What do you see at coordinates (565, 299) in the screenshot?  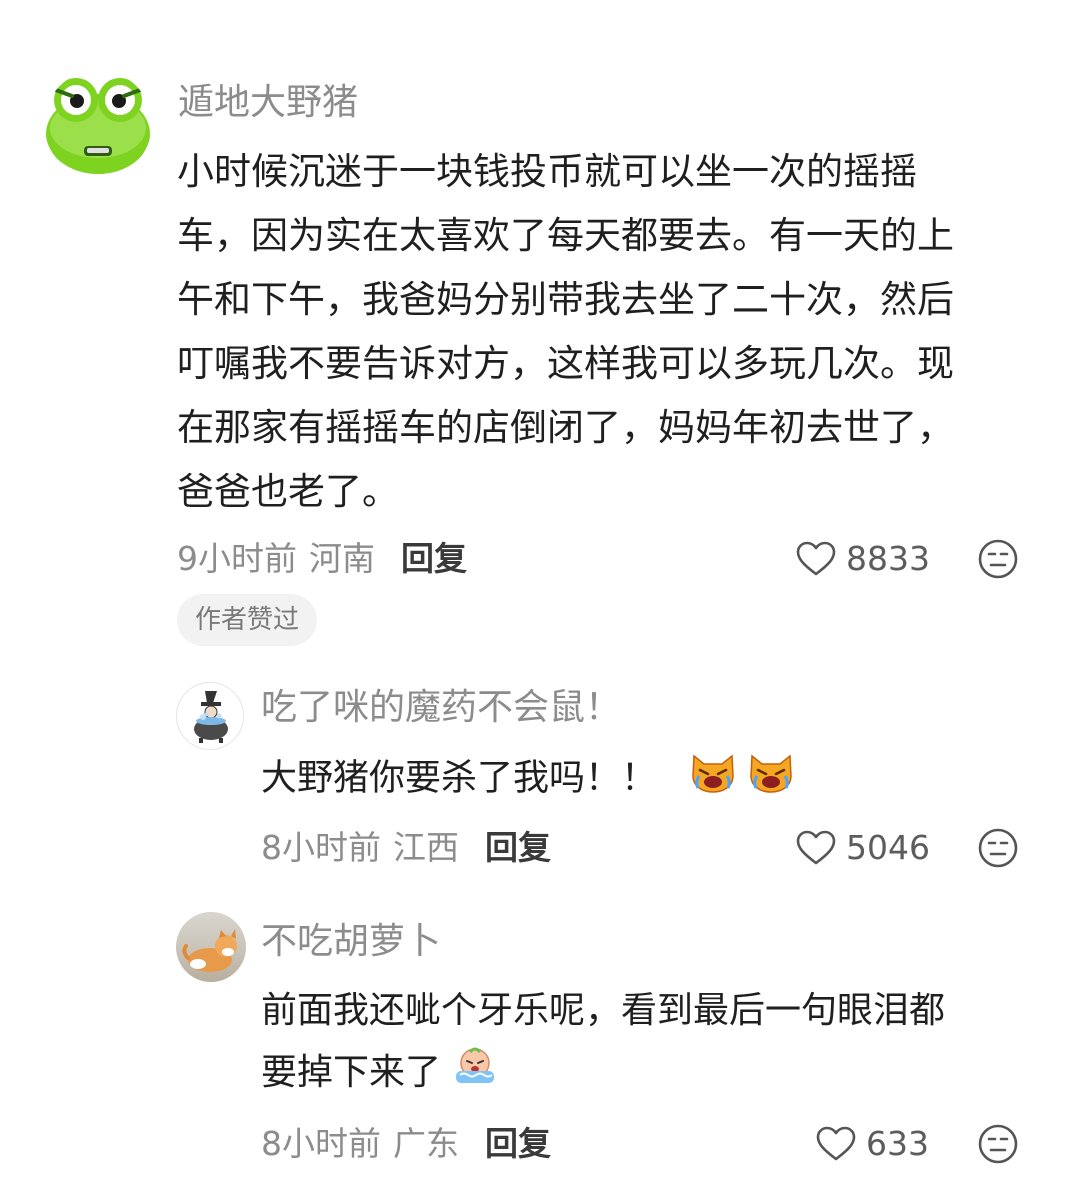 I see `comment-line: 午和下午，我爸妈分别带我去坐了二十次，然后` at bounding box center [565, 299].